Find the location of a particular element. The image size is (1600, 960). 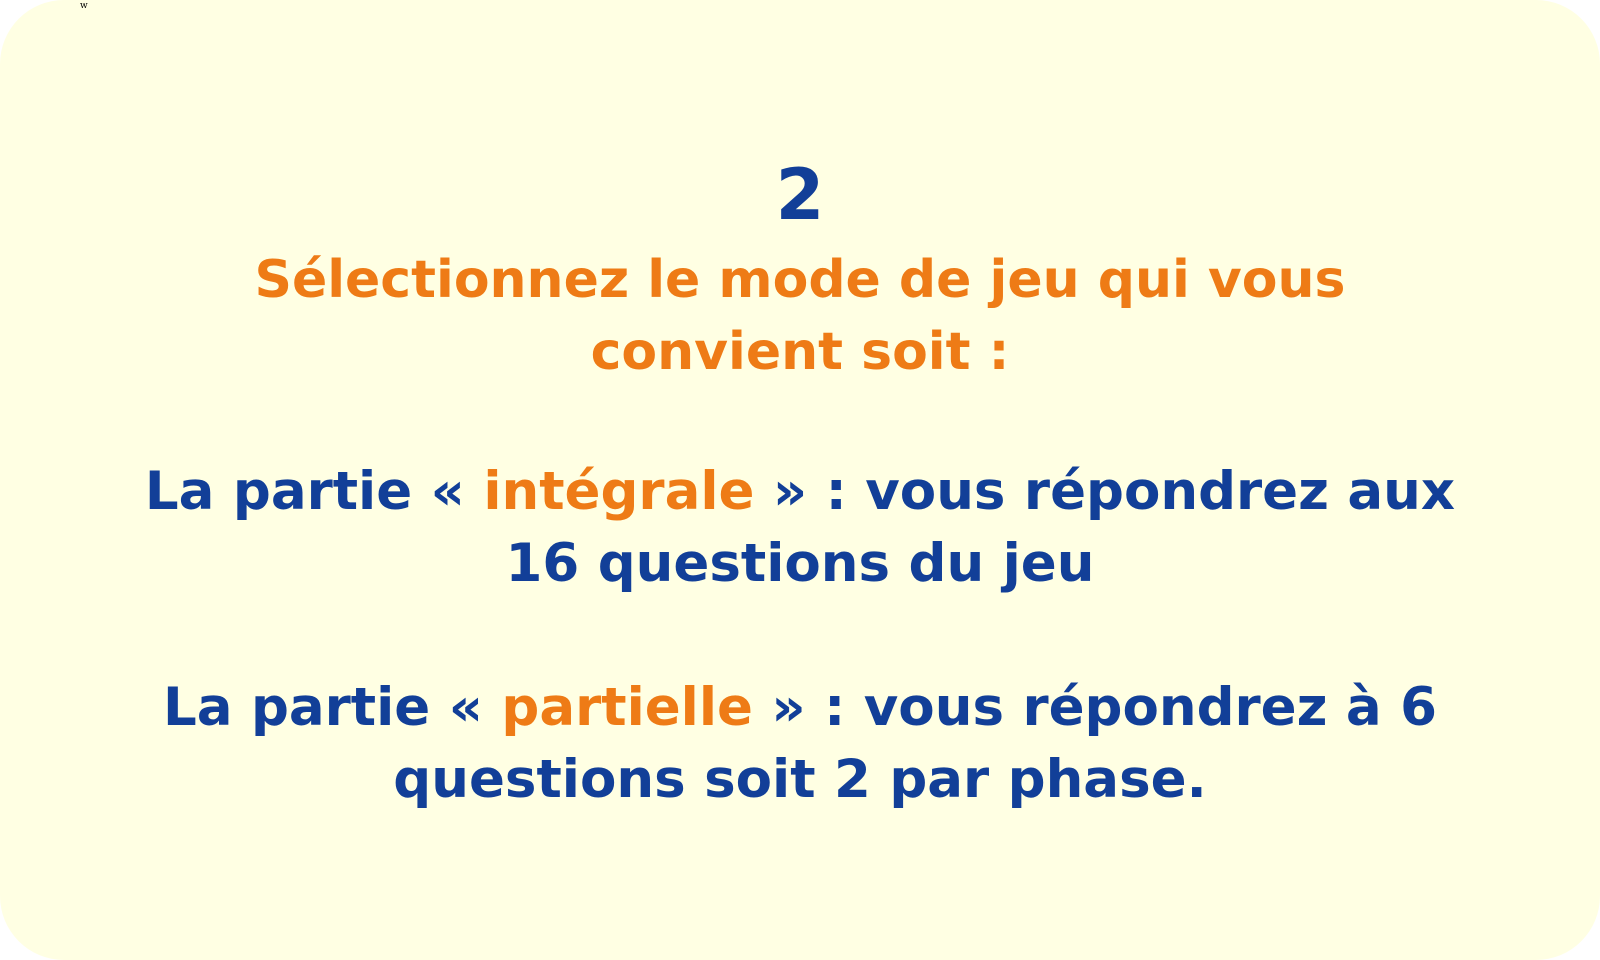

step-number: 2 is located at coordinates (800, 195).